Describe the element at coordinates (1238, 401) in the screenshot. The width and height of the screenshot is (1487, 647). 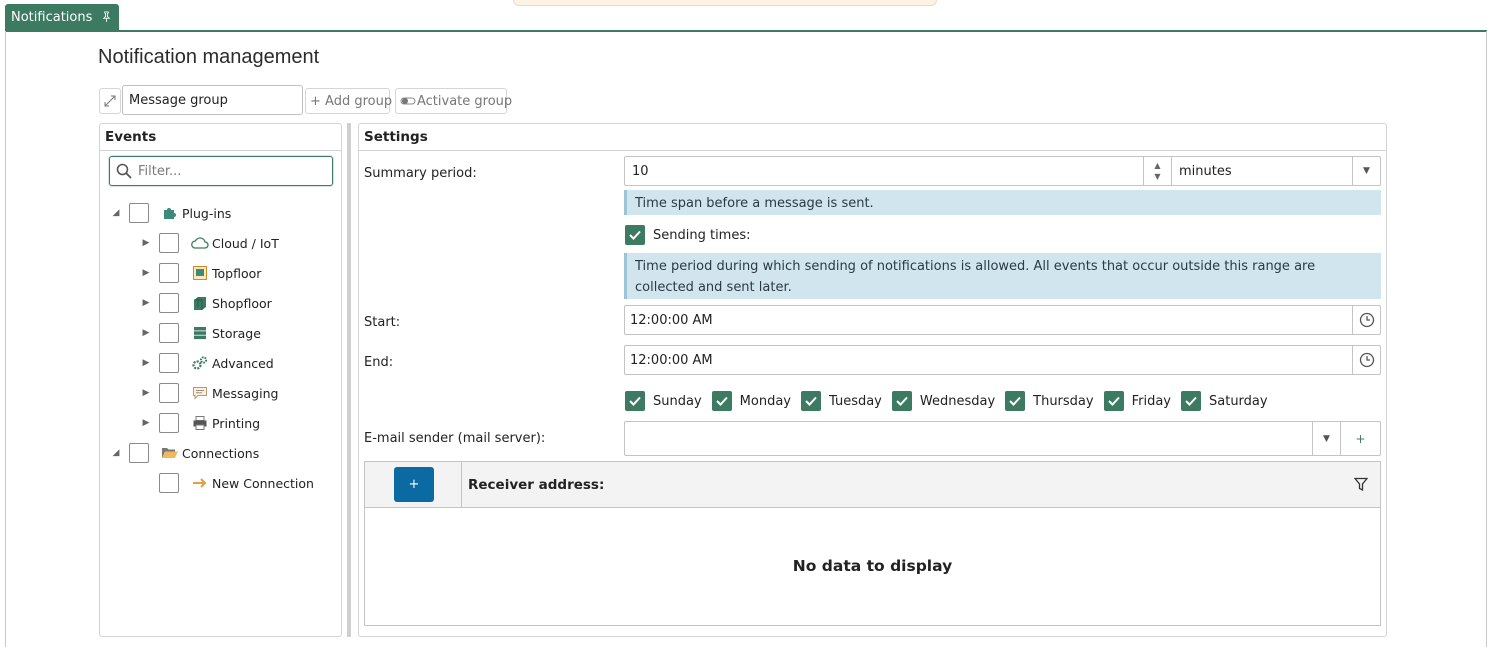
I see `day-label: Saturday` at that location.